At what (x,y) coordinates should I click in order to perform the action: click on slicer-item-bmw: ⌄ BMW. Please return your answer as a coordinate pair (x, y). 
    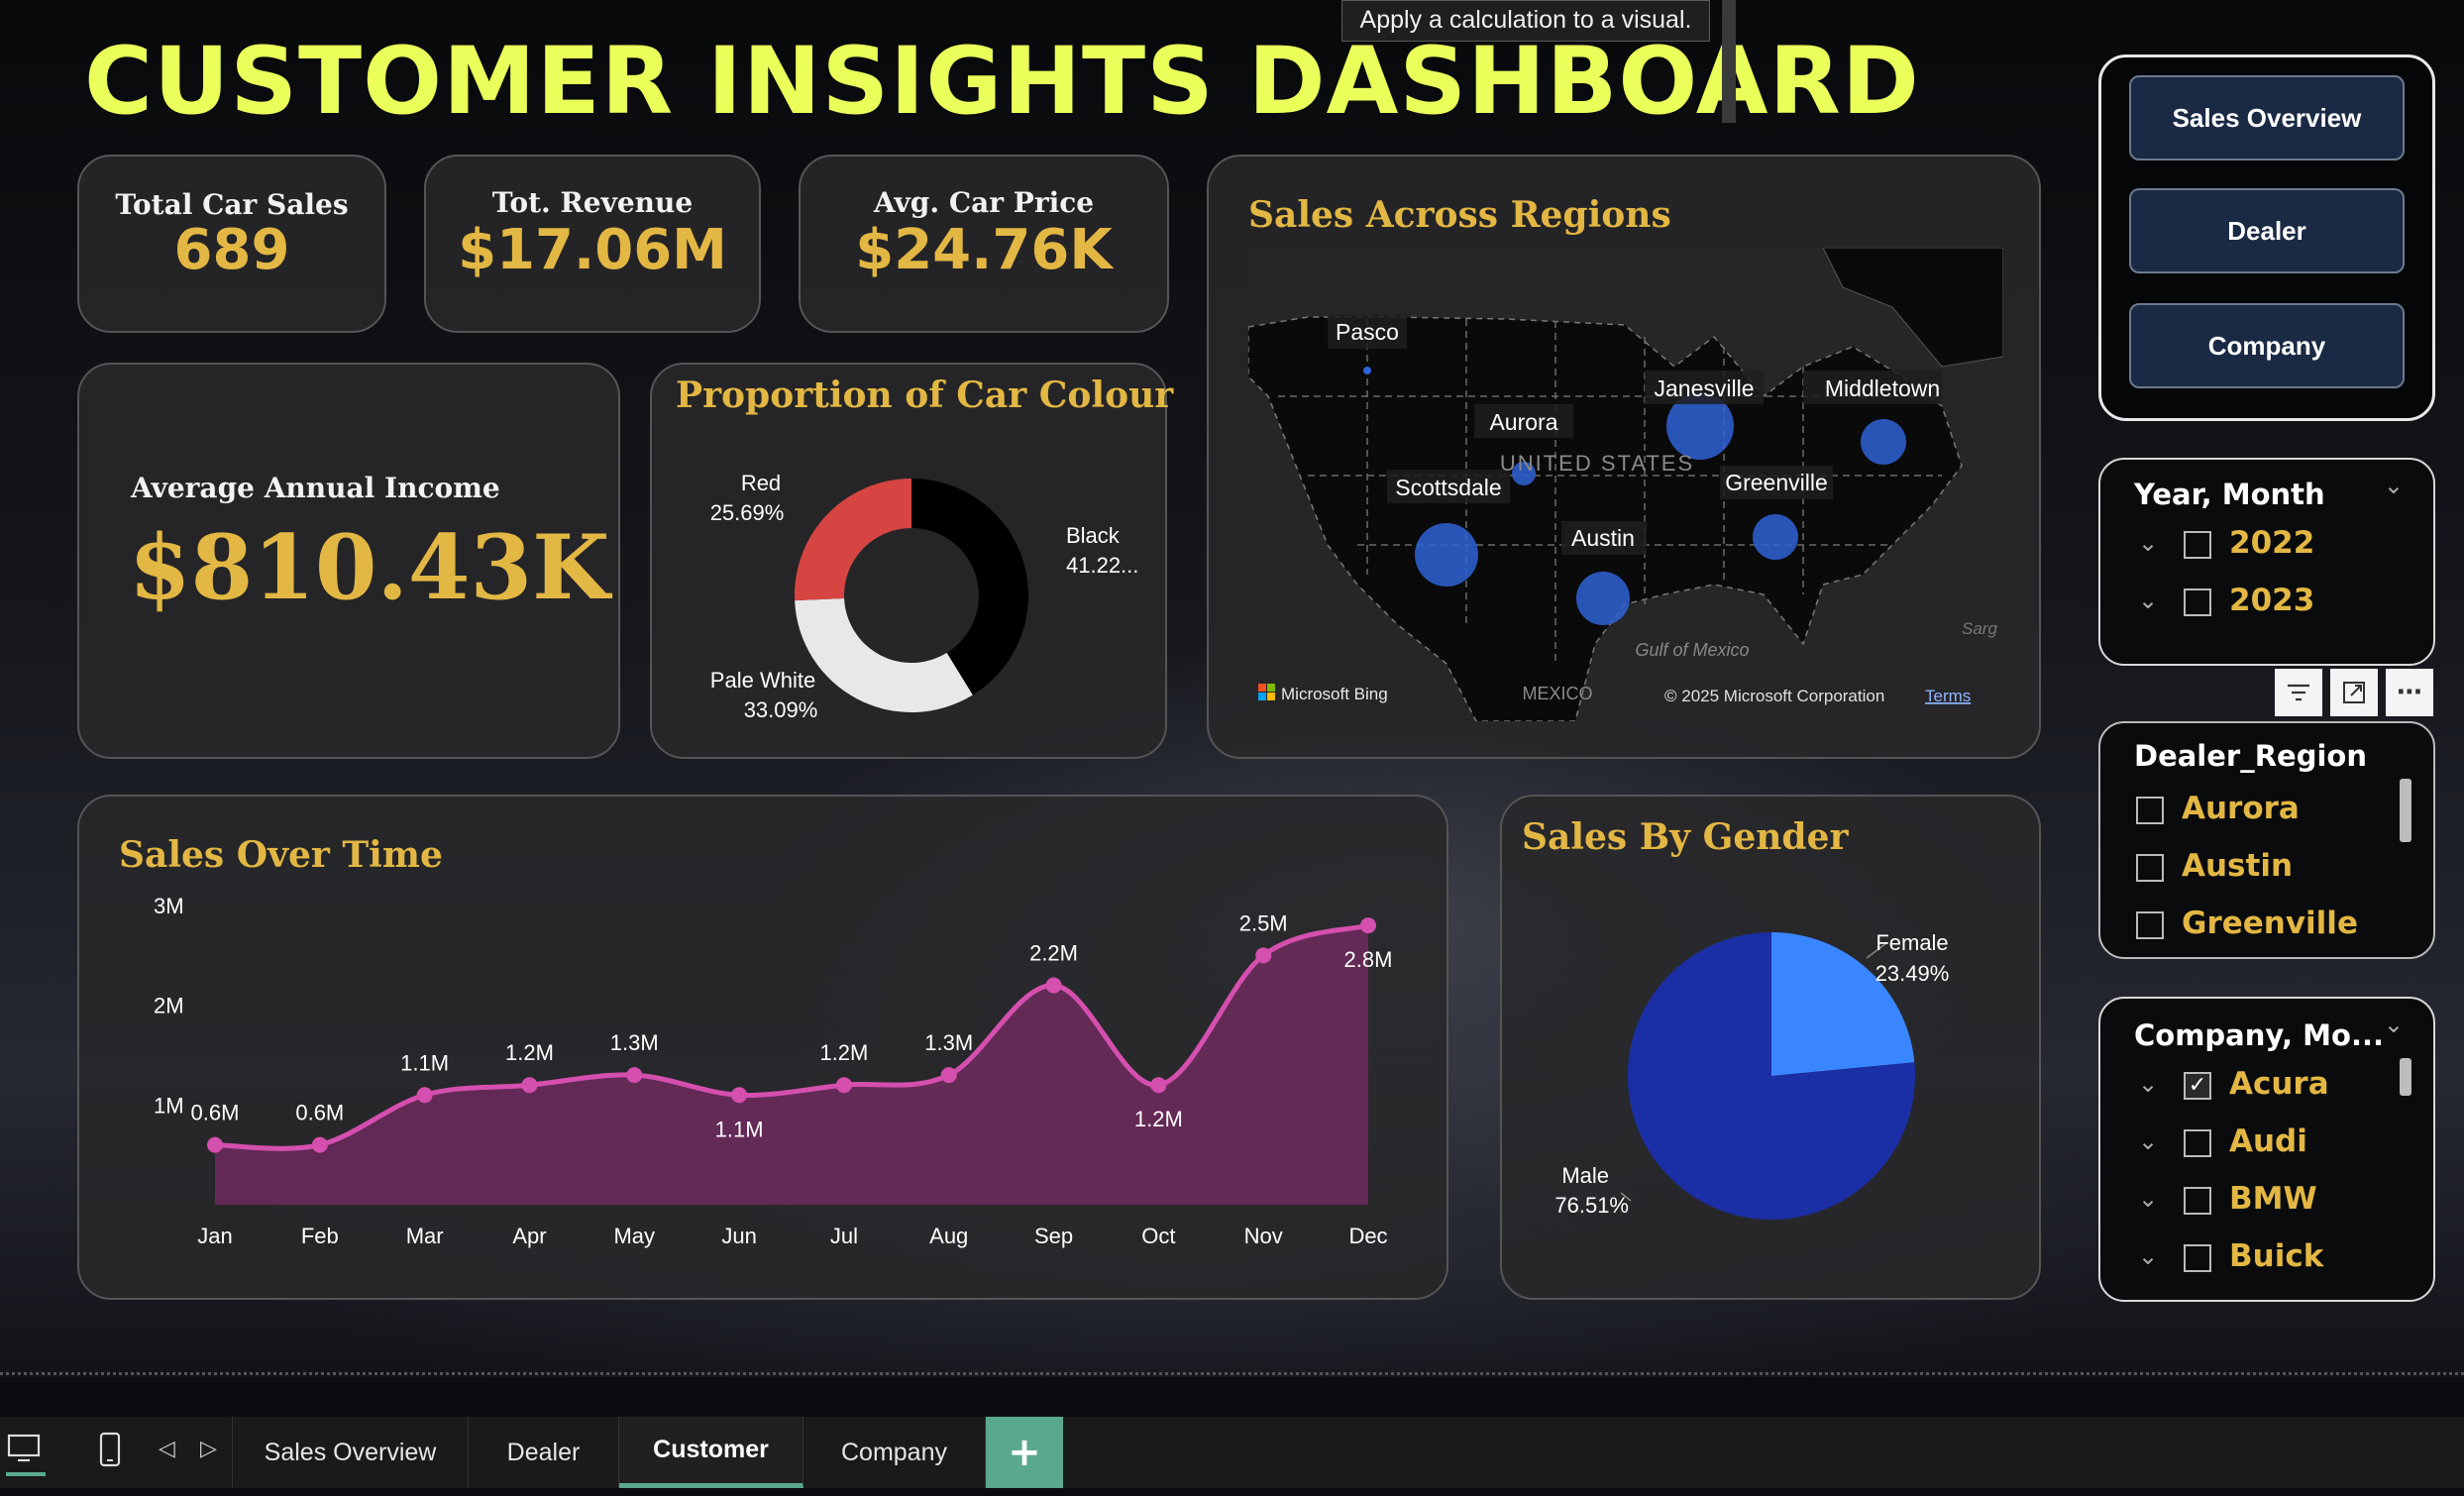
    Looking at the image, I should click on (2249, 1203).